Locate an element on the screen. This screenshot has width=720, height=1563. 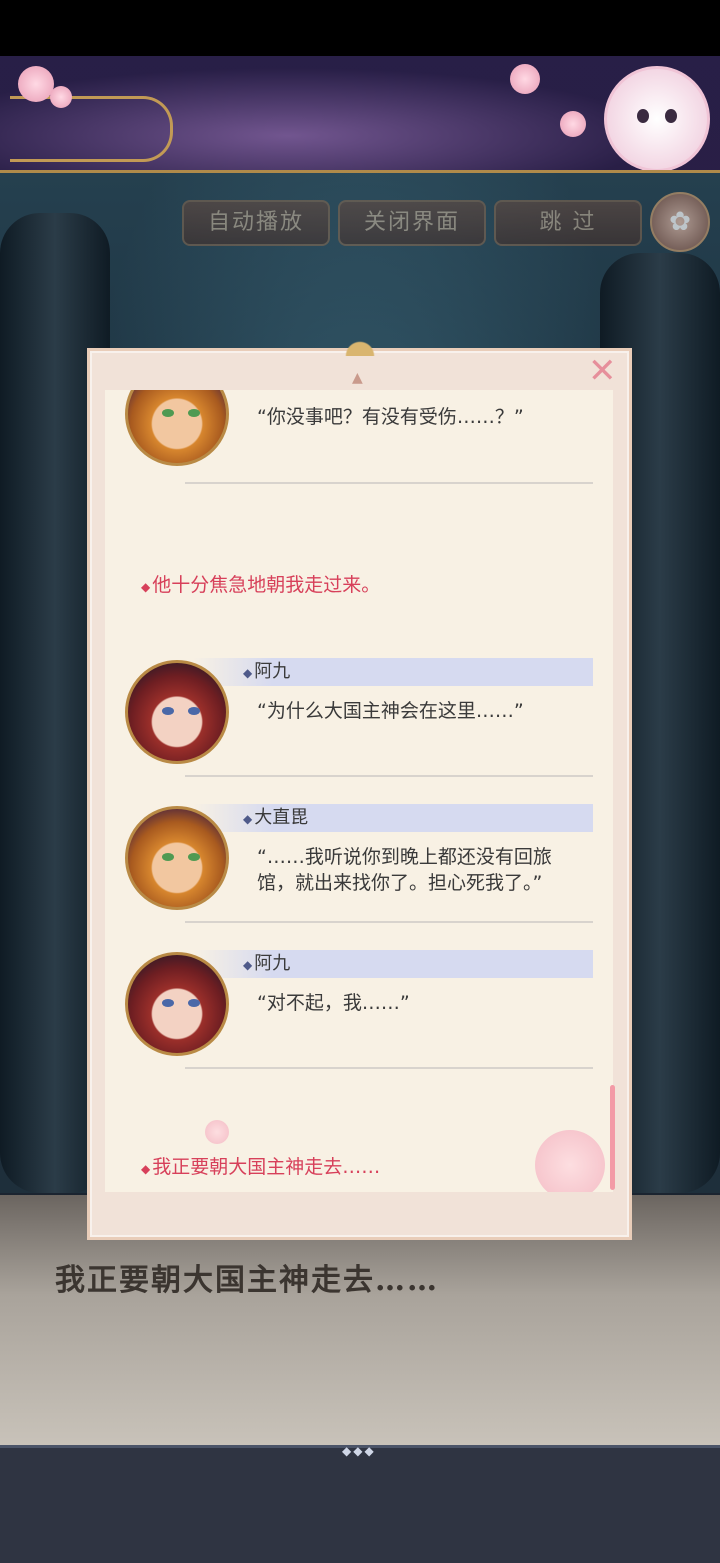
close-ui-button: 关闭界面 is located at coordinates (412, 223).